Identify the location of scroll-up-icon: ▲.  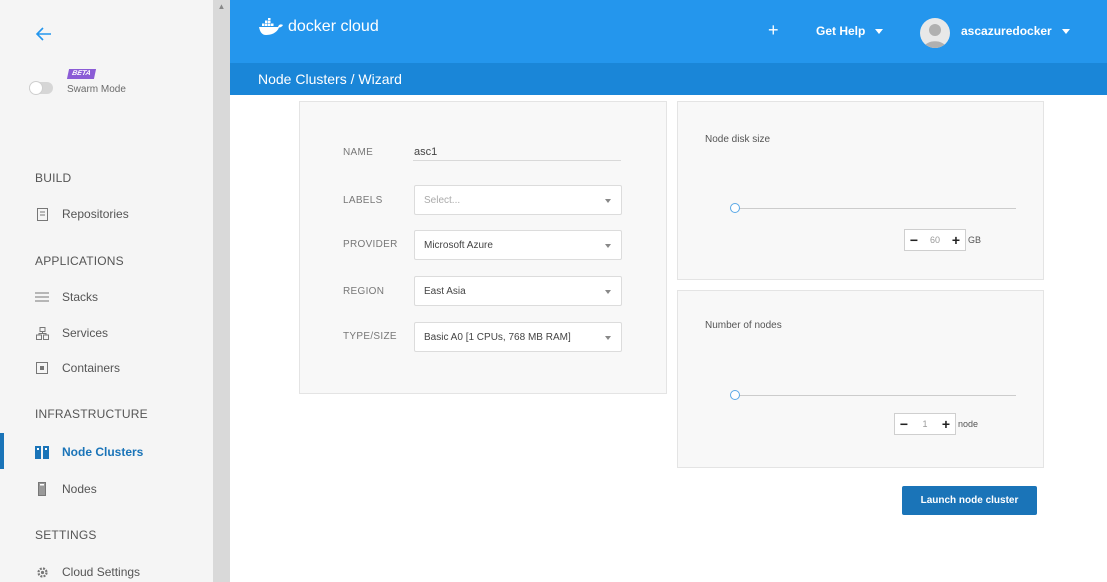
(221, 8).